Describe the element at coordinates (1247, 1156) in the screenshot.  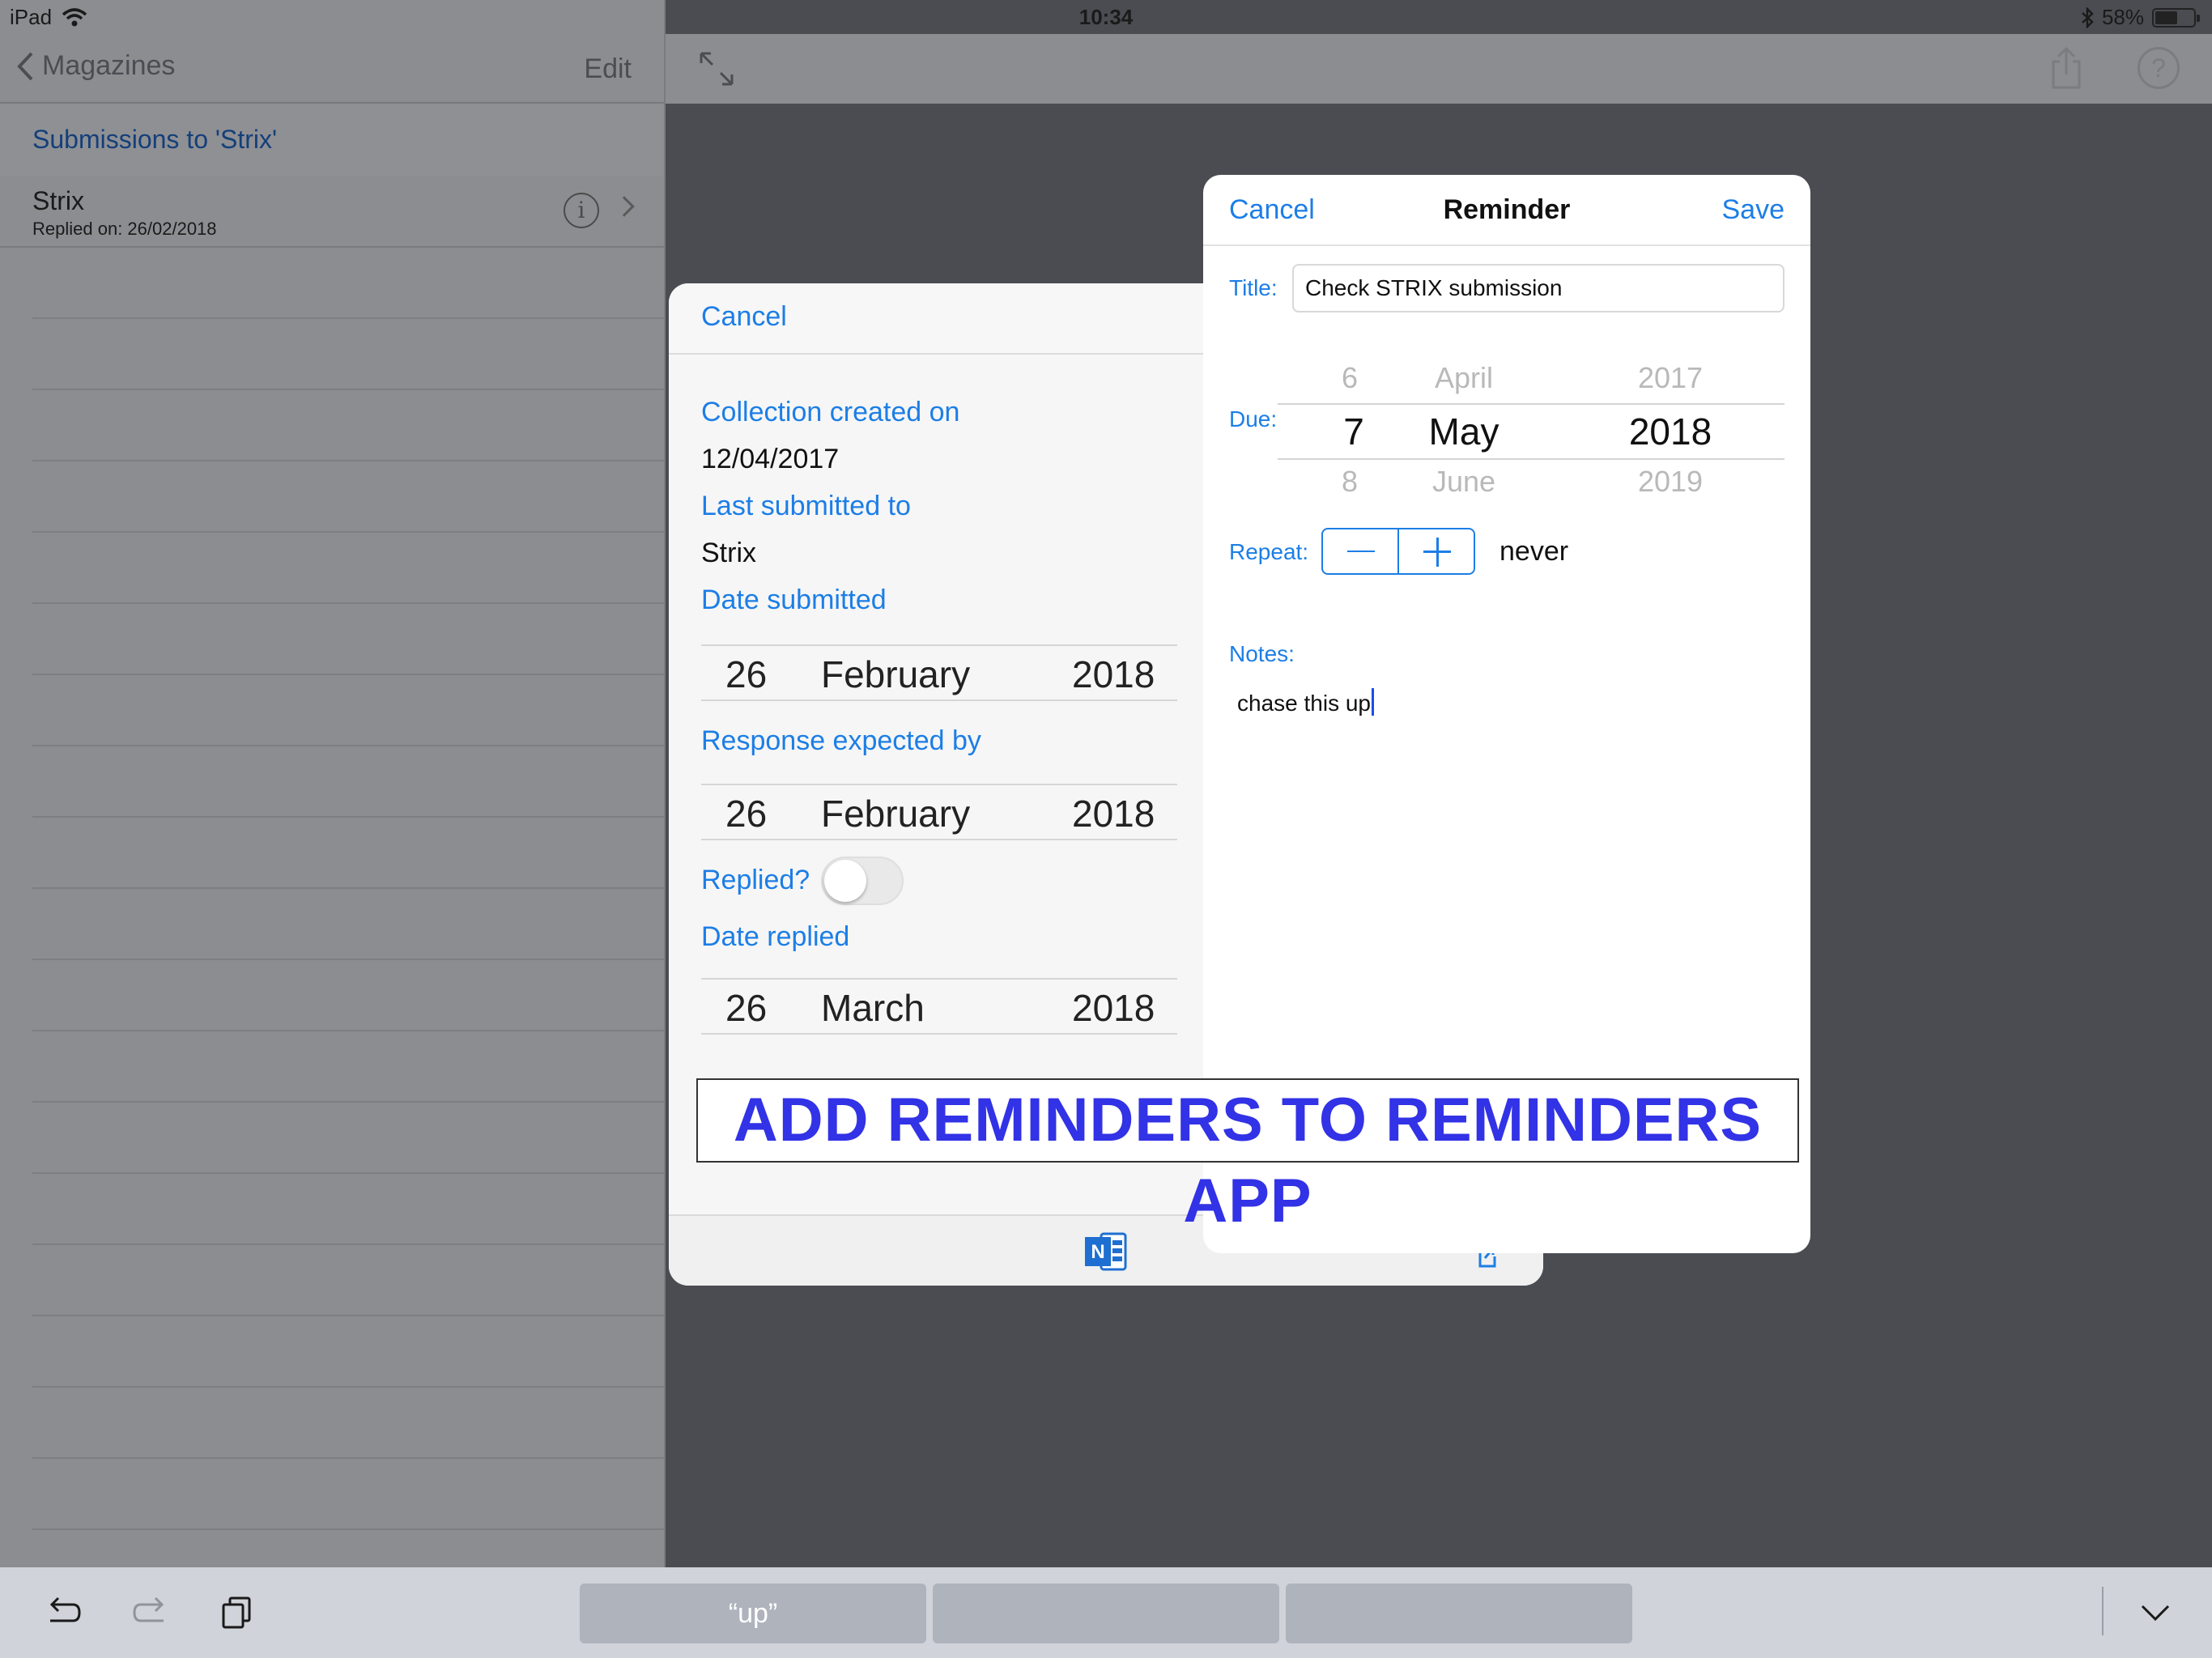
I see `promo-banner: ADD REMINDERS TO REMINDERS APP` at that location.